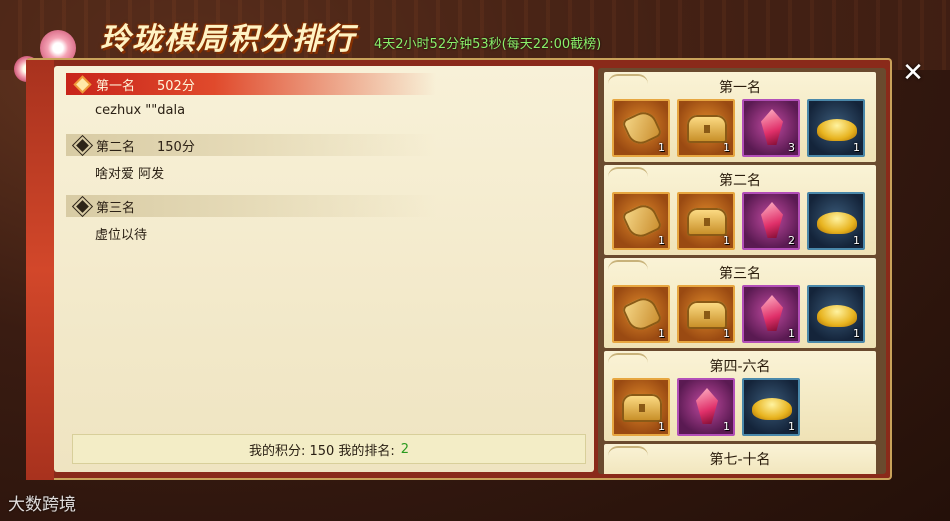 This screenshot has height=521, width=950. What do you see at coordinates (791, 240) in the screenshot?
I see `item-quantity: 2` at bounding box center [791, 240].